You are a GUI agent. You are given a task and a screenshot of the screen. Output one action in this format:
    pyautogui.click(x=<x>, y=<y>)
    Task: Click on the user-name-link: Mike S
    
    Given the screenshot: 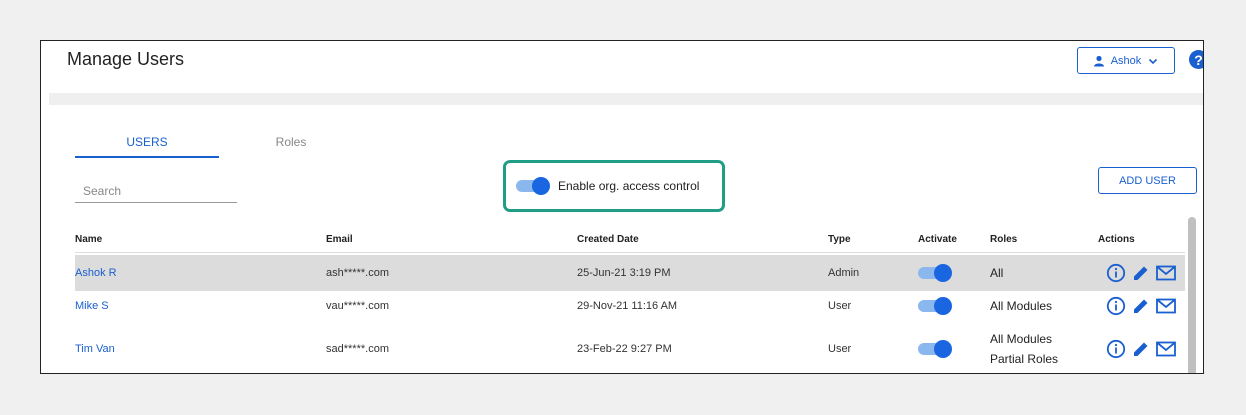 What is the action you would take?
    pyautogui.click(x=92, y=306)
    